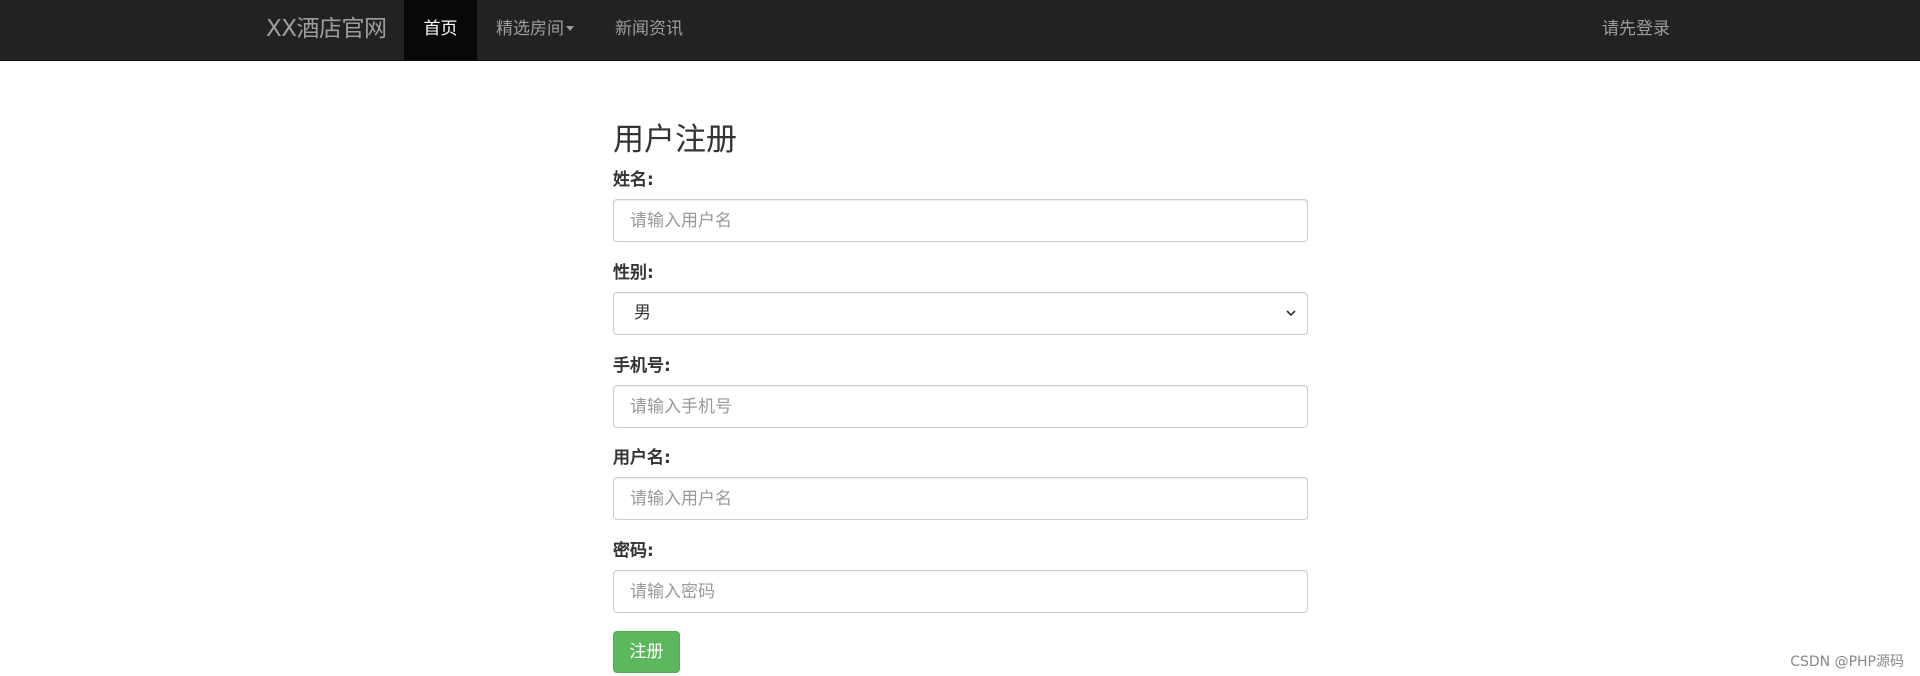 Image resolution: width=1920 pixels, height=676 pixels. Describe the element at coordinates (633, 180) in the screenshot. I see `name-label: 姓名:` at that location.